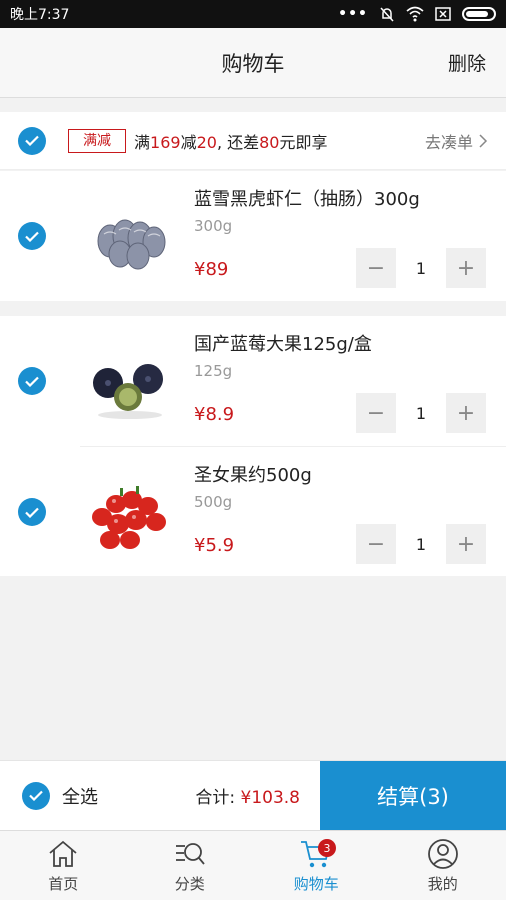 Image resolution: width=506 pixels, height=900 pixels. I want to click on select-all-checkbox, so click(36, 795).